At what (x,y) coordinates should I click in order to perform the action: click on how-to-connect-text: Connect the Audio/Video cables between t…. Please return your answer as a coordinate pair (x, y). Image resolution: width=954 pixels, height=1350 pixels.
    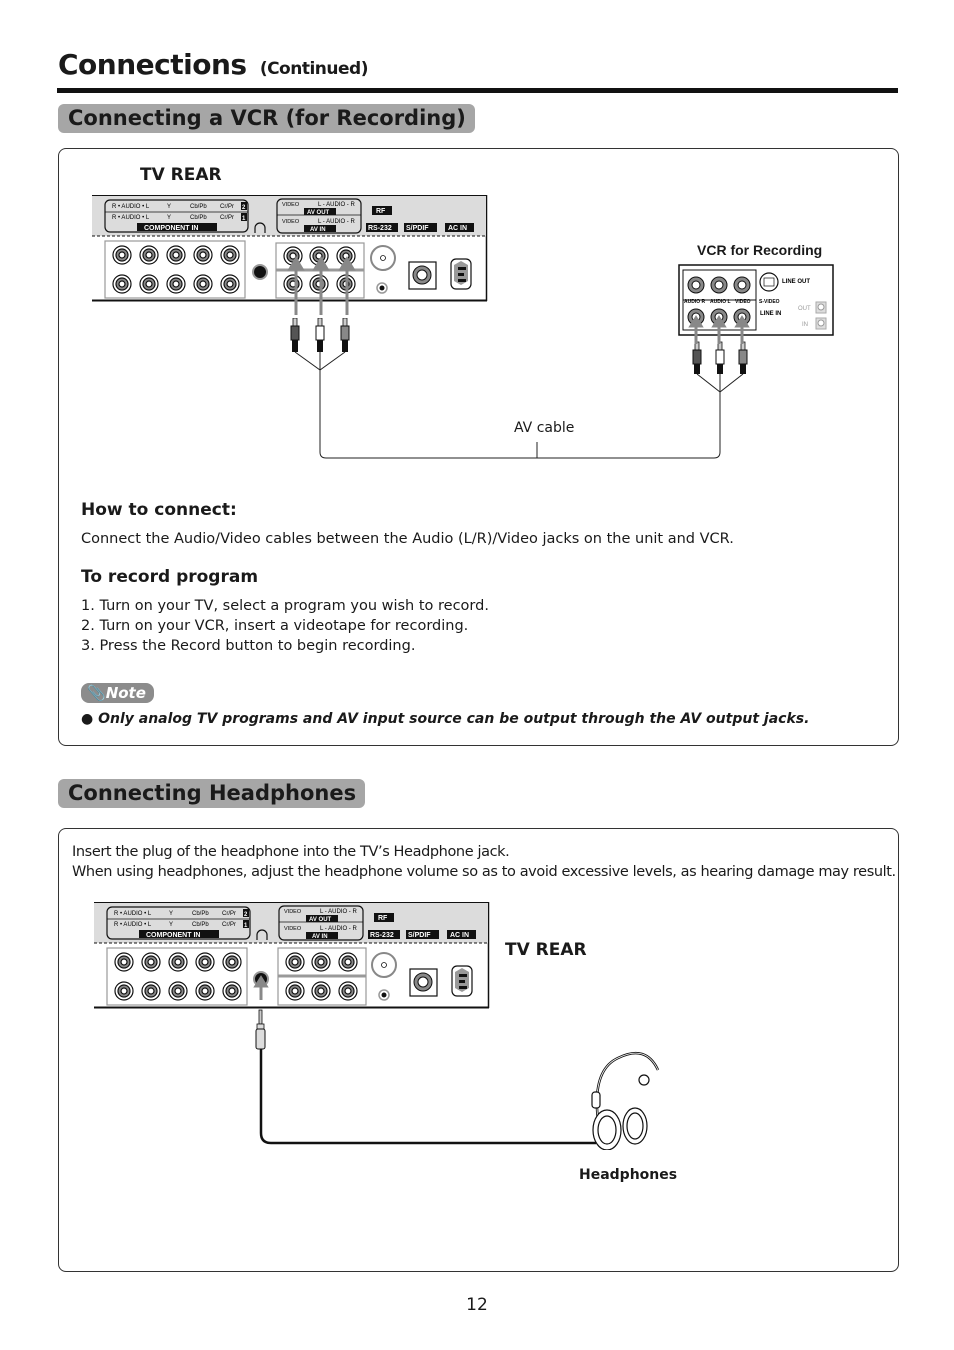
    Looking at the image, I should click on (407, 539).